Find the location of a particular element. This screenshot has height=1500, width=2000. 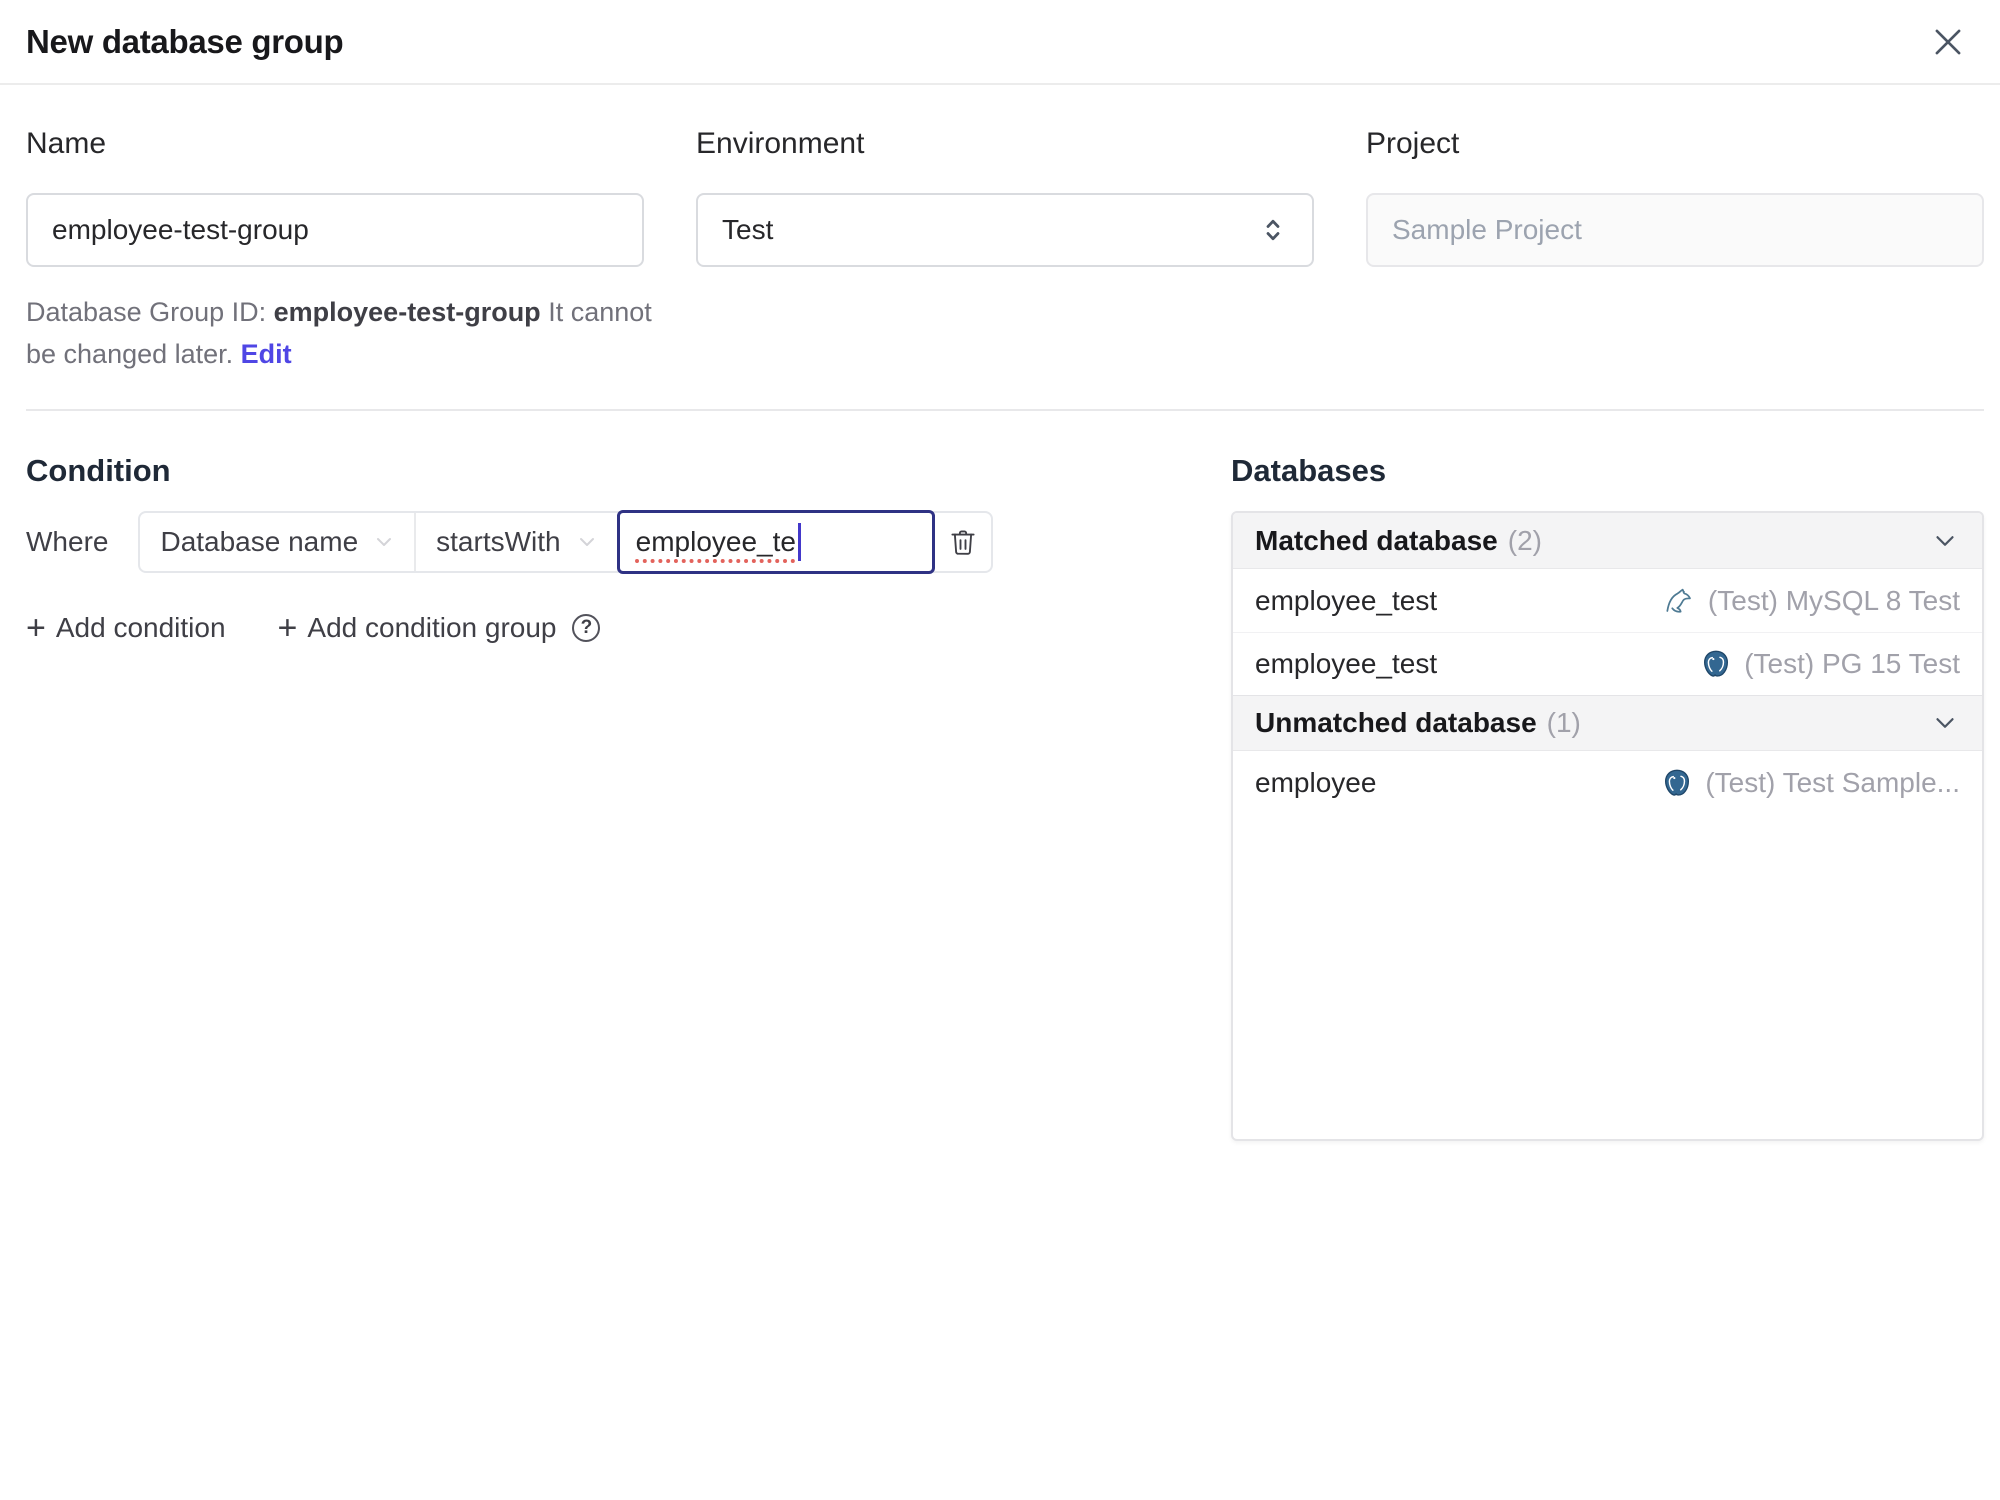

condition-actions: + Add condition + Add condition group ? is located at coordinates (628, 628).